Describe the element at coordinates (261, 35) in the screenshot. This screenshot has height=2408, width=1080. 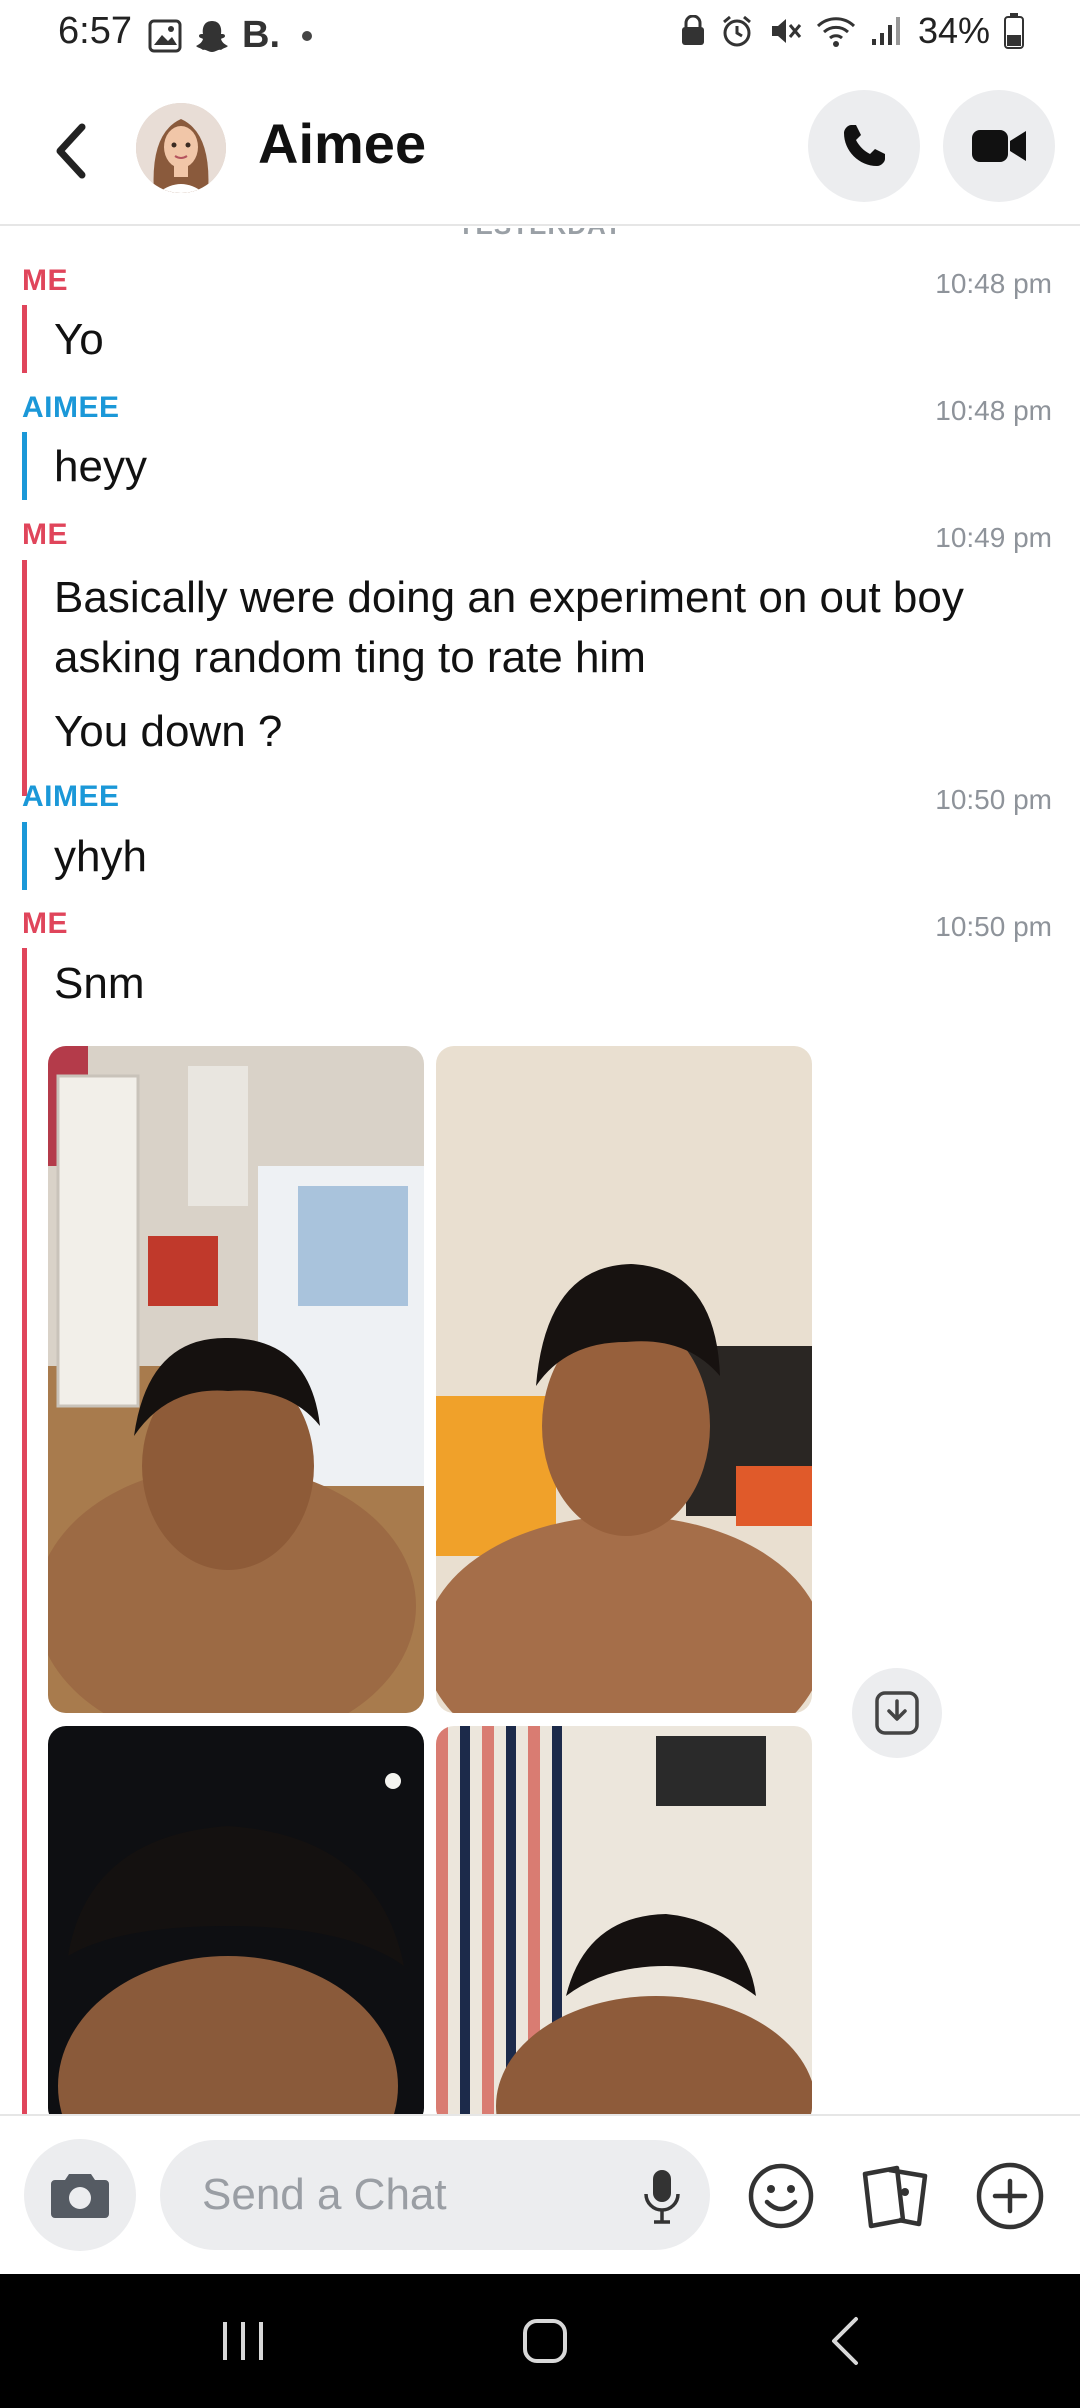
I see `notification-b-badge: B.` at that location.